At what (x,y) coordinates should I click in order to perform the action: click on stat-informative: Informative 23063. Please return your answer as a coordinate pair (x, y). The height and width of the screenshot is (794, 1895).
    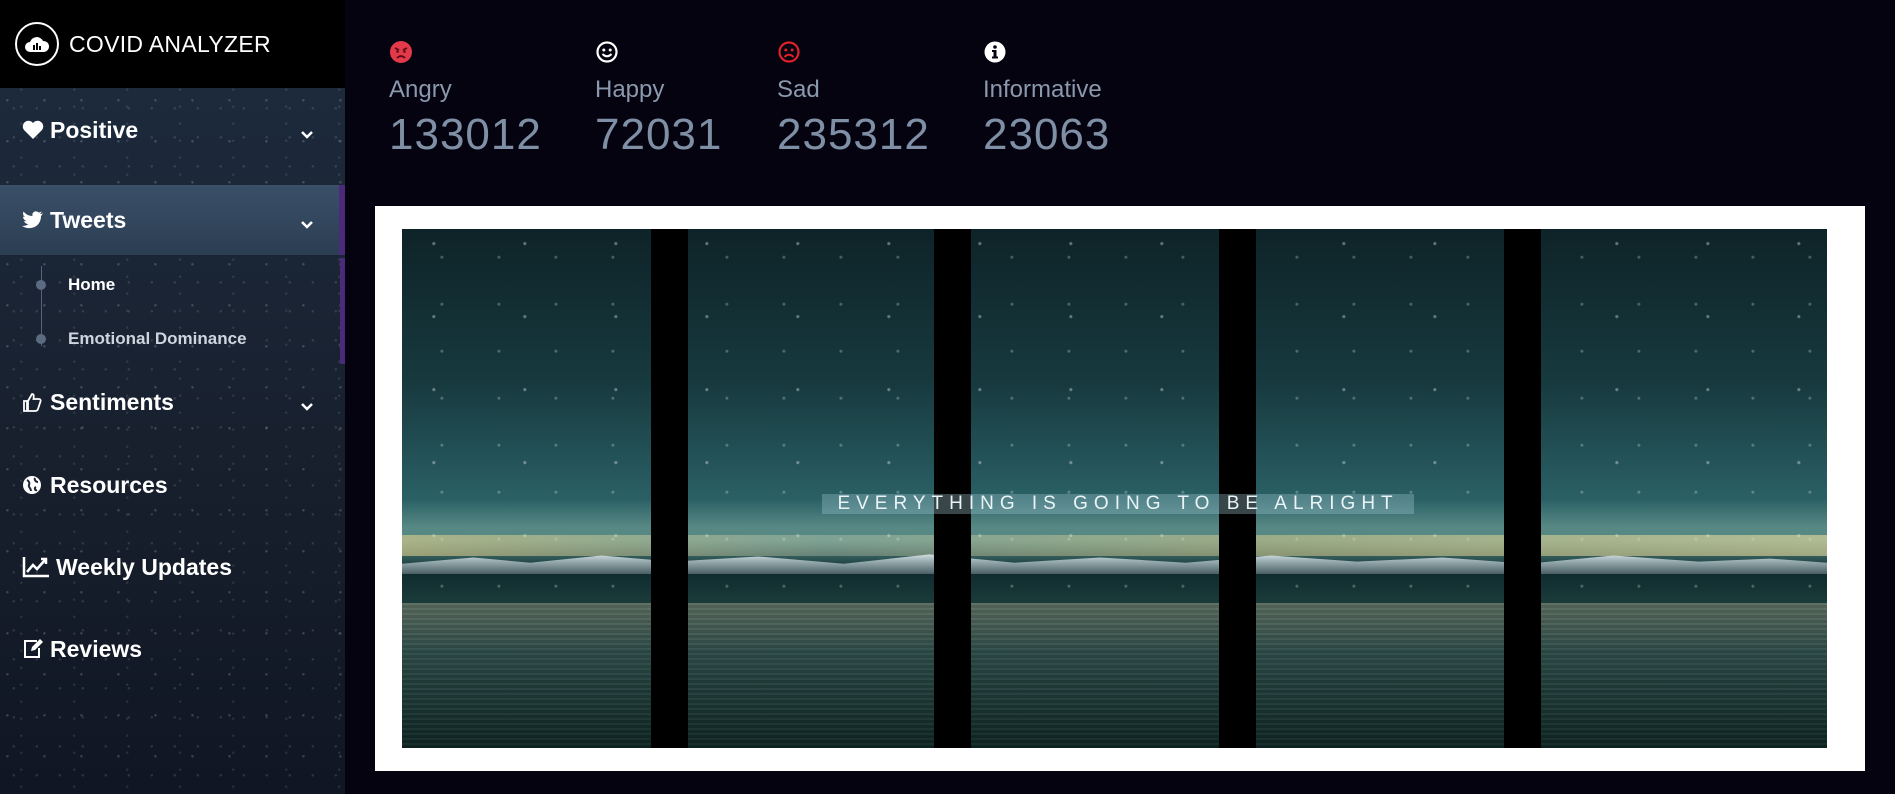
    Looking at the image, I should click on (1046, 100).